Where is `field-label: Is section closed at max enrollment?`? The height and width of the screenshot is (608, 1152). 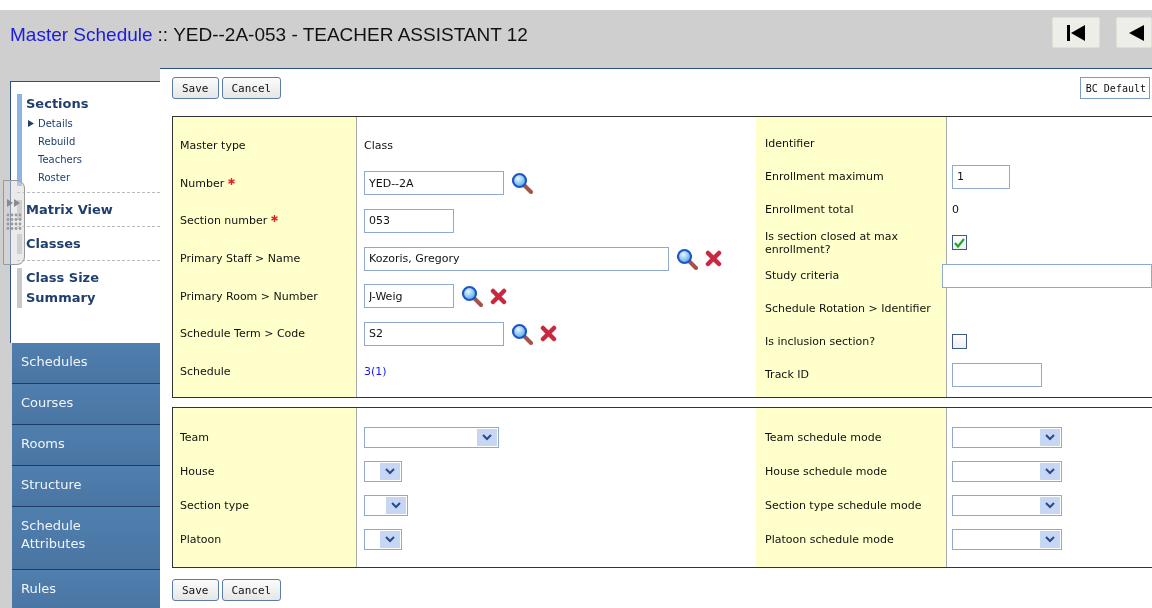
field-label: Is section closed at max enrollment? is located at coordinates (831, 242).